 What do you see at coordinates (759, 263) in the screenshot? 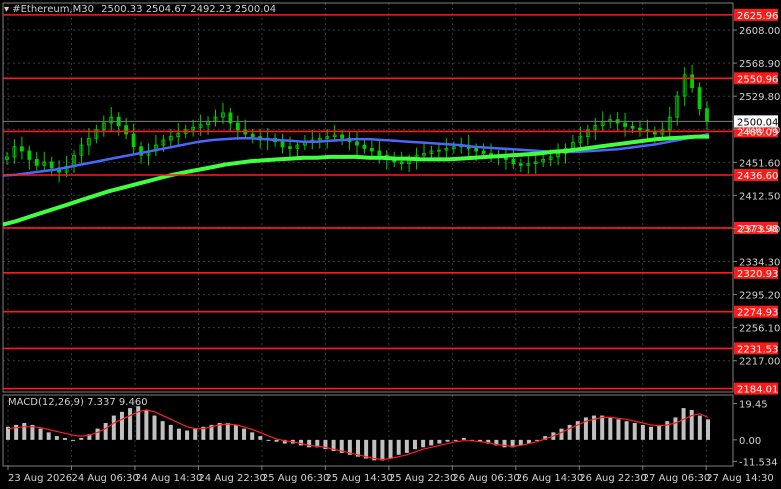
I see `price-tick-label: 2334.30` at bounding box center [759, 263].